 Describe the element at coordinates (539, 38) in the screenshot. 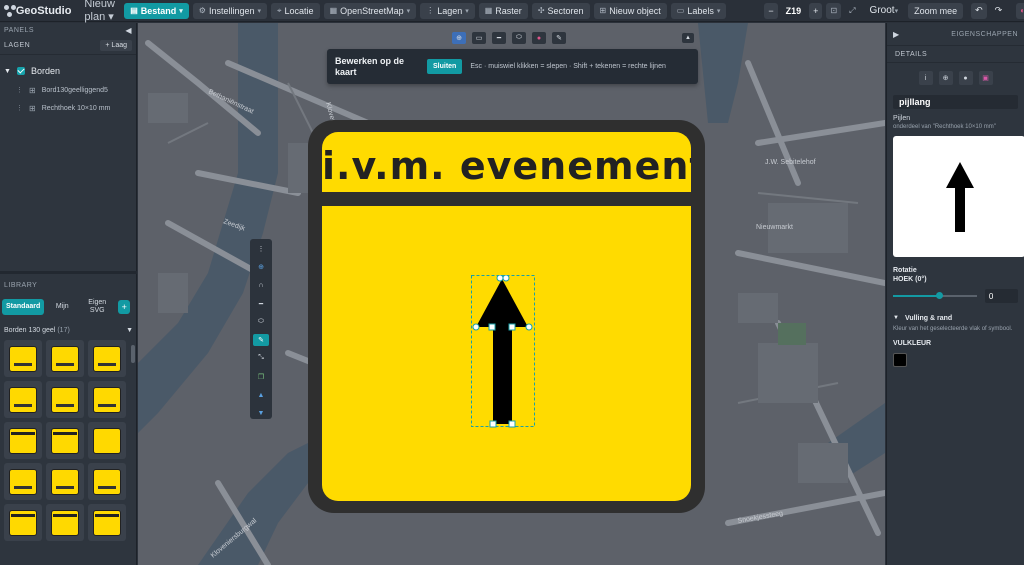

I see `pin-tool-icon: ●` at that location.